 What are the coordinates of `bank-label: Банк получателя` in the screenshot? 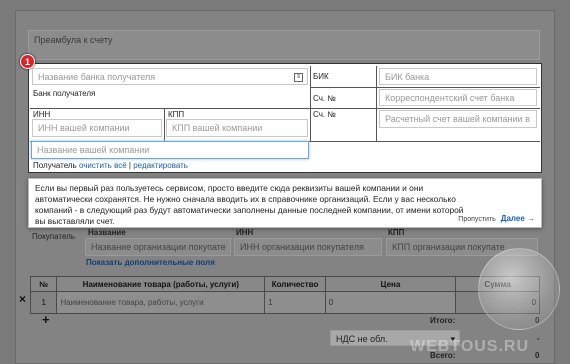 It's located at (64, 93).